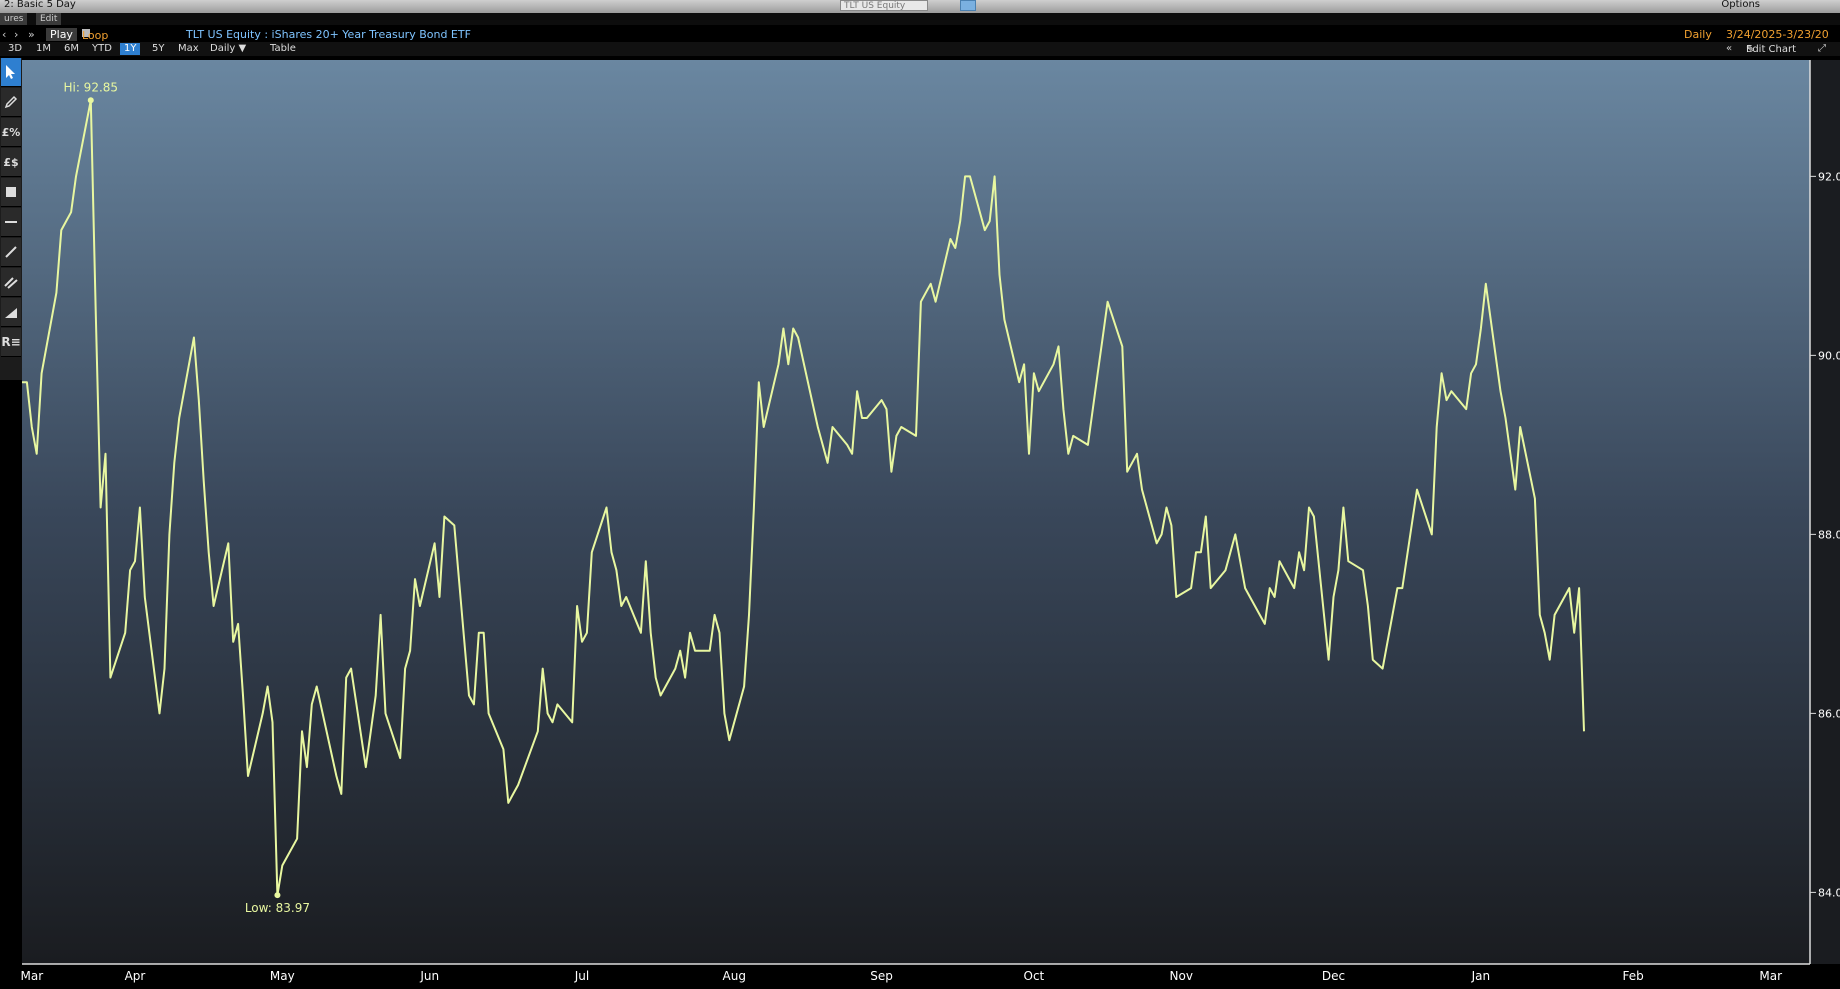  What do you see at coordinates (90, 87) in the screenshot?
I see `annotation-label: Hi: 92.85` at bounding box center [90, 87].